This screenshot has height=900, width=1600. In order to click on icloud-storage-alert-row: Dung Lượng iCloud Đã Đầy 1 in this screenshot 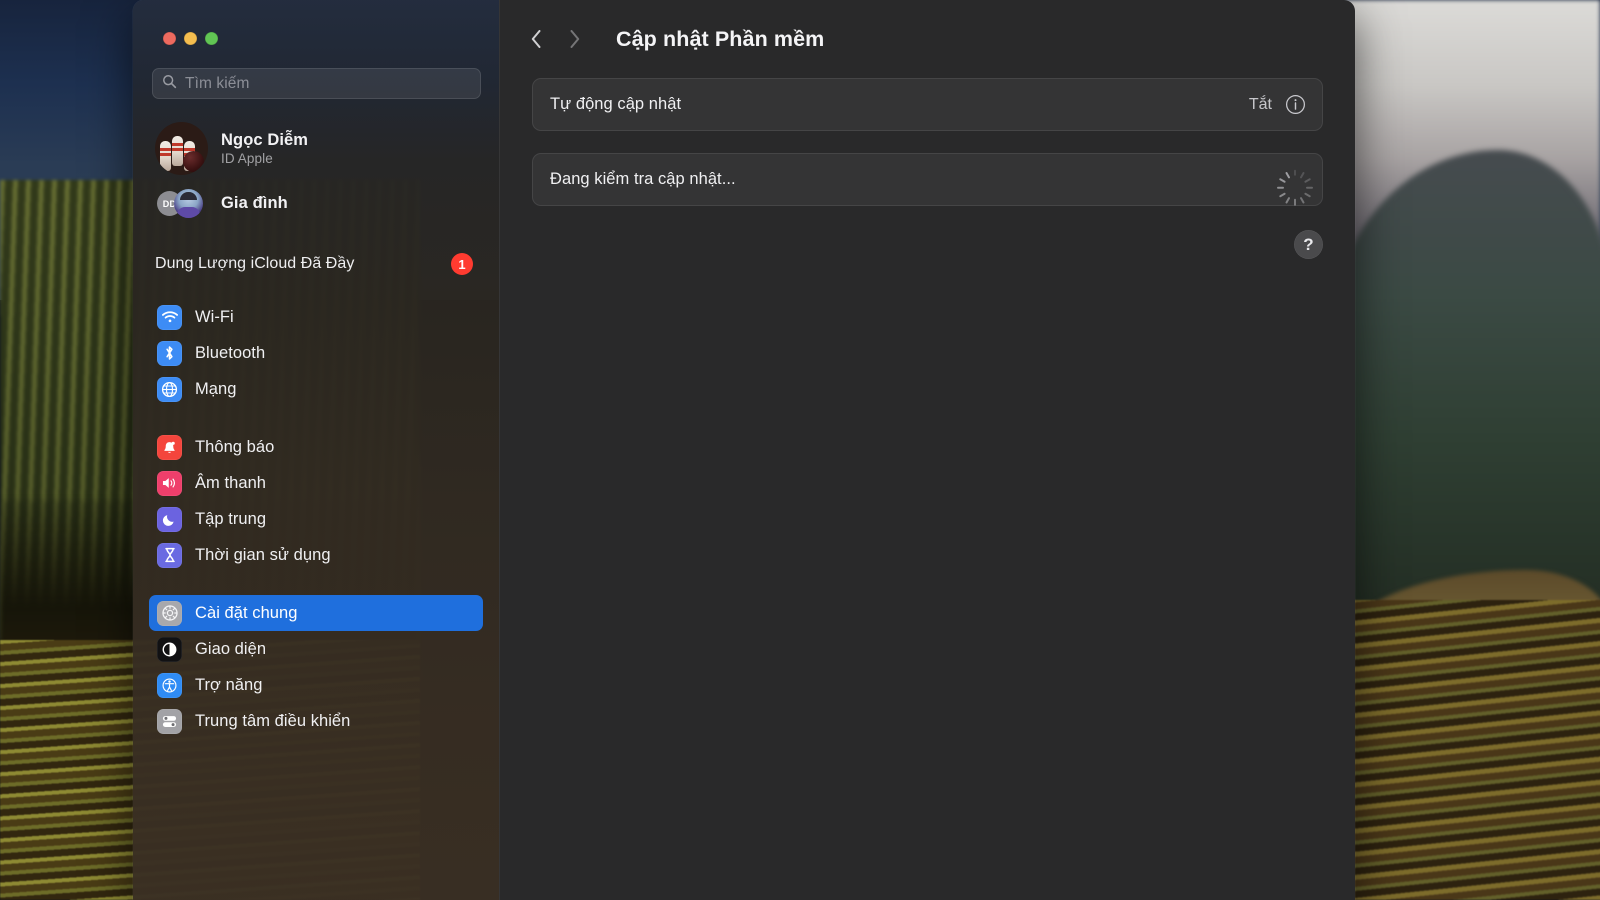, I will do `click(316, 264)`.